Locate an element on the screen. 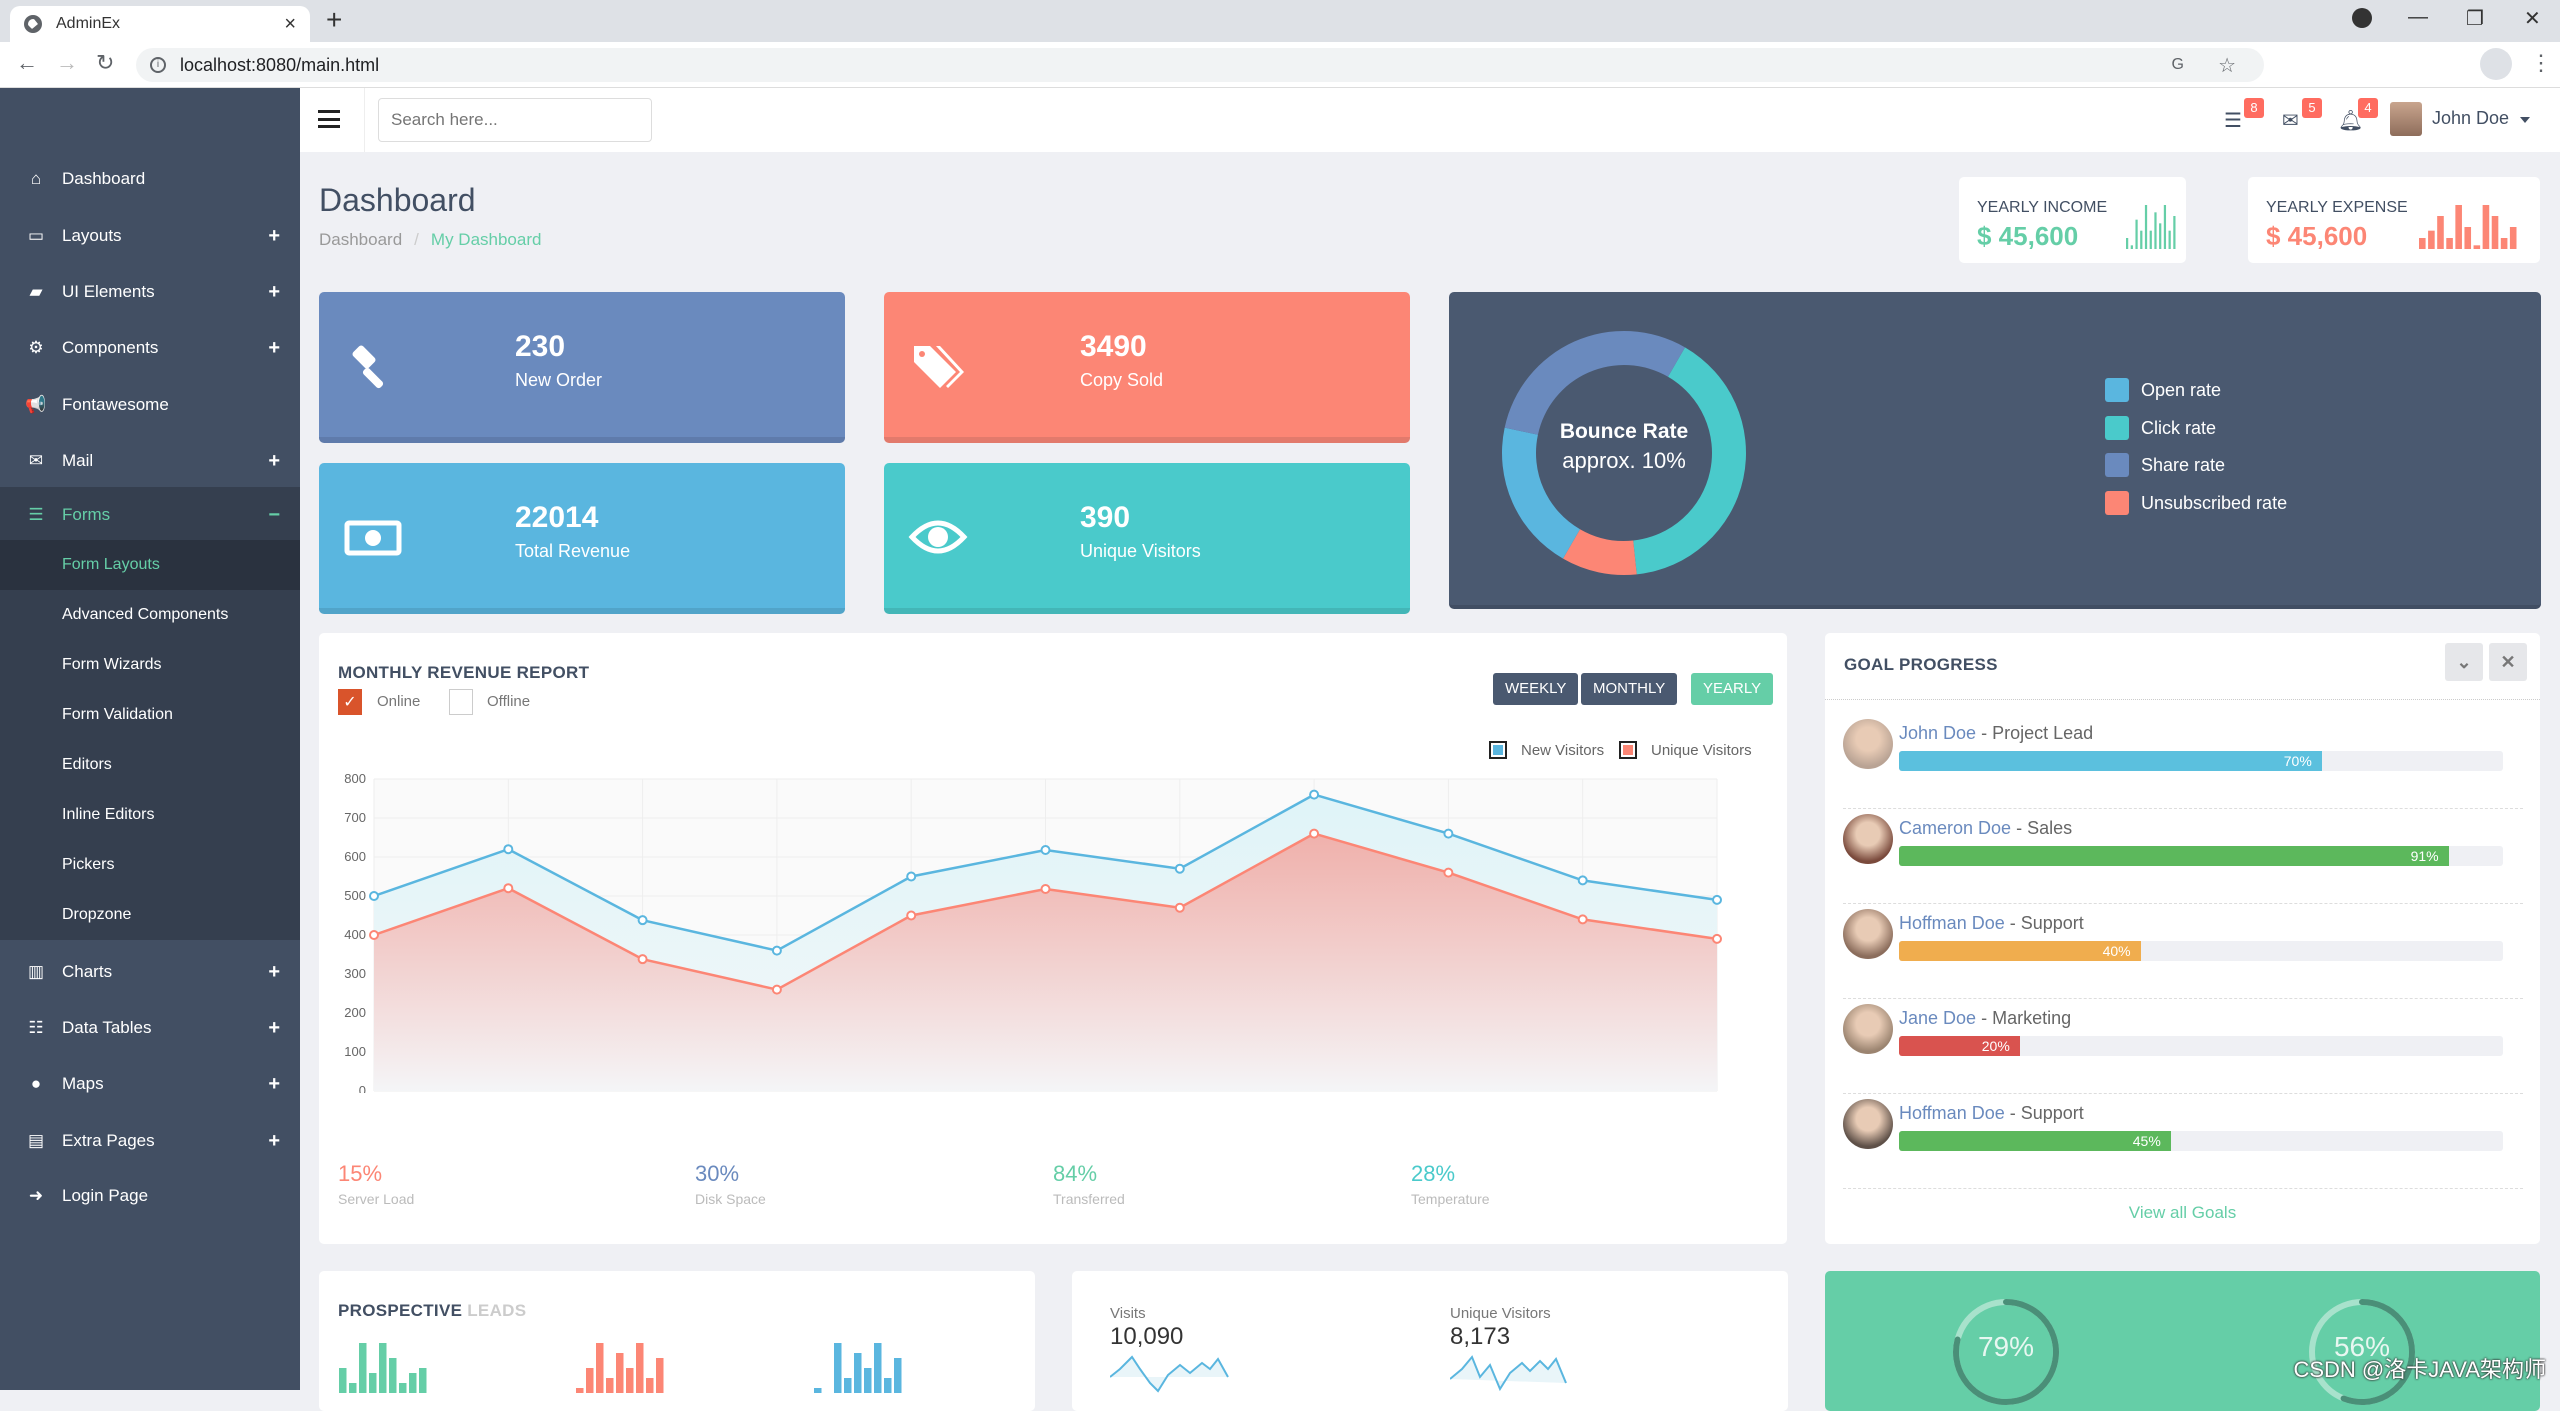 Image resolution: width=2560 pixels, height=1411 pixels. minimize-icon: — is located at coordinates (2418, 17).